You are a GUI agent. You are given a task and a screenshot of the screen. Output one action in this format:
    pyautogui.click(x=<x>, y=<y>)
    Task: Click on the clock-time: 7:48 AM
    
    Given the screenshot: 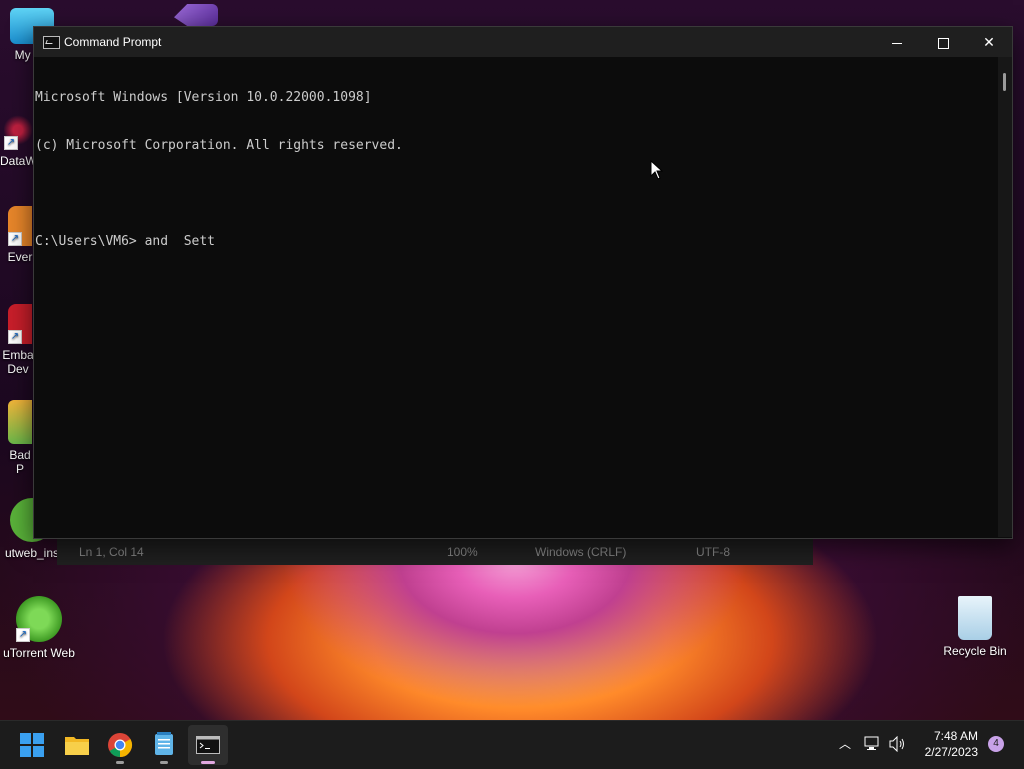 What is the action you would take?
    pyautogui.click(x=955, y=736)
    